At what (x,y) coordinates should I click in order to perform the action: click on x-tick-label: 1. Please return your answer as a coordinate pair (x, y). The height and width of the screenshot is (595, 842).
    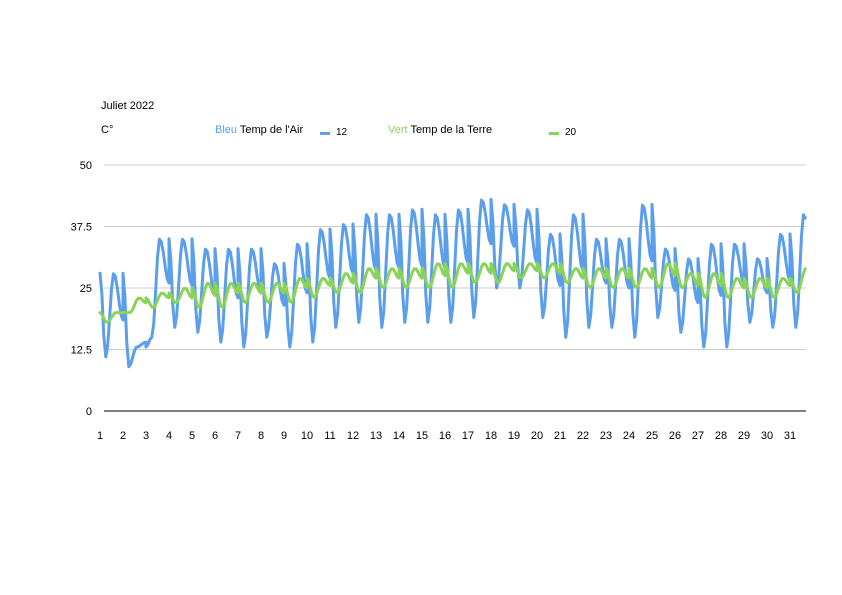
    Looking at the image, I should click on (100, 436).